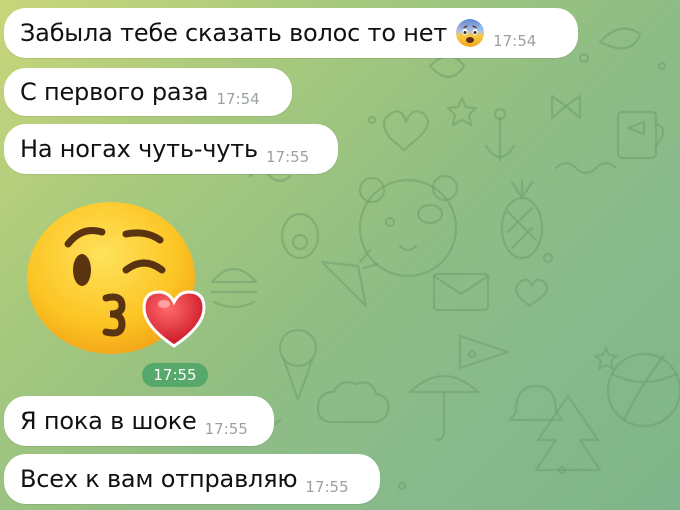 The image size is (680, 510). What do you see at coordinates (116, 280) in the screenshot?
I see `face-blowing-kiss-icon` at bounding box center [116, 280].